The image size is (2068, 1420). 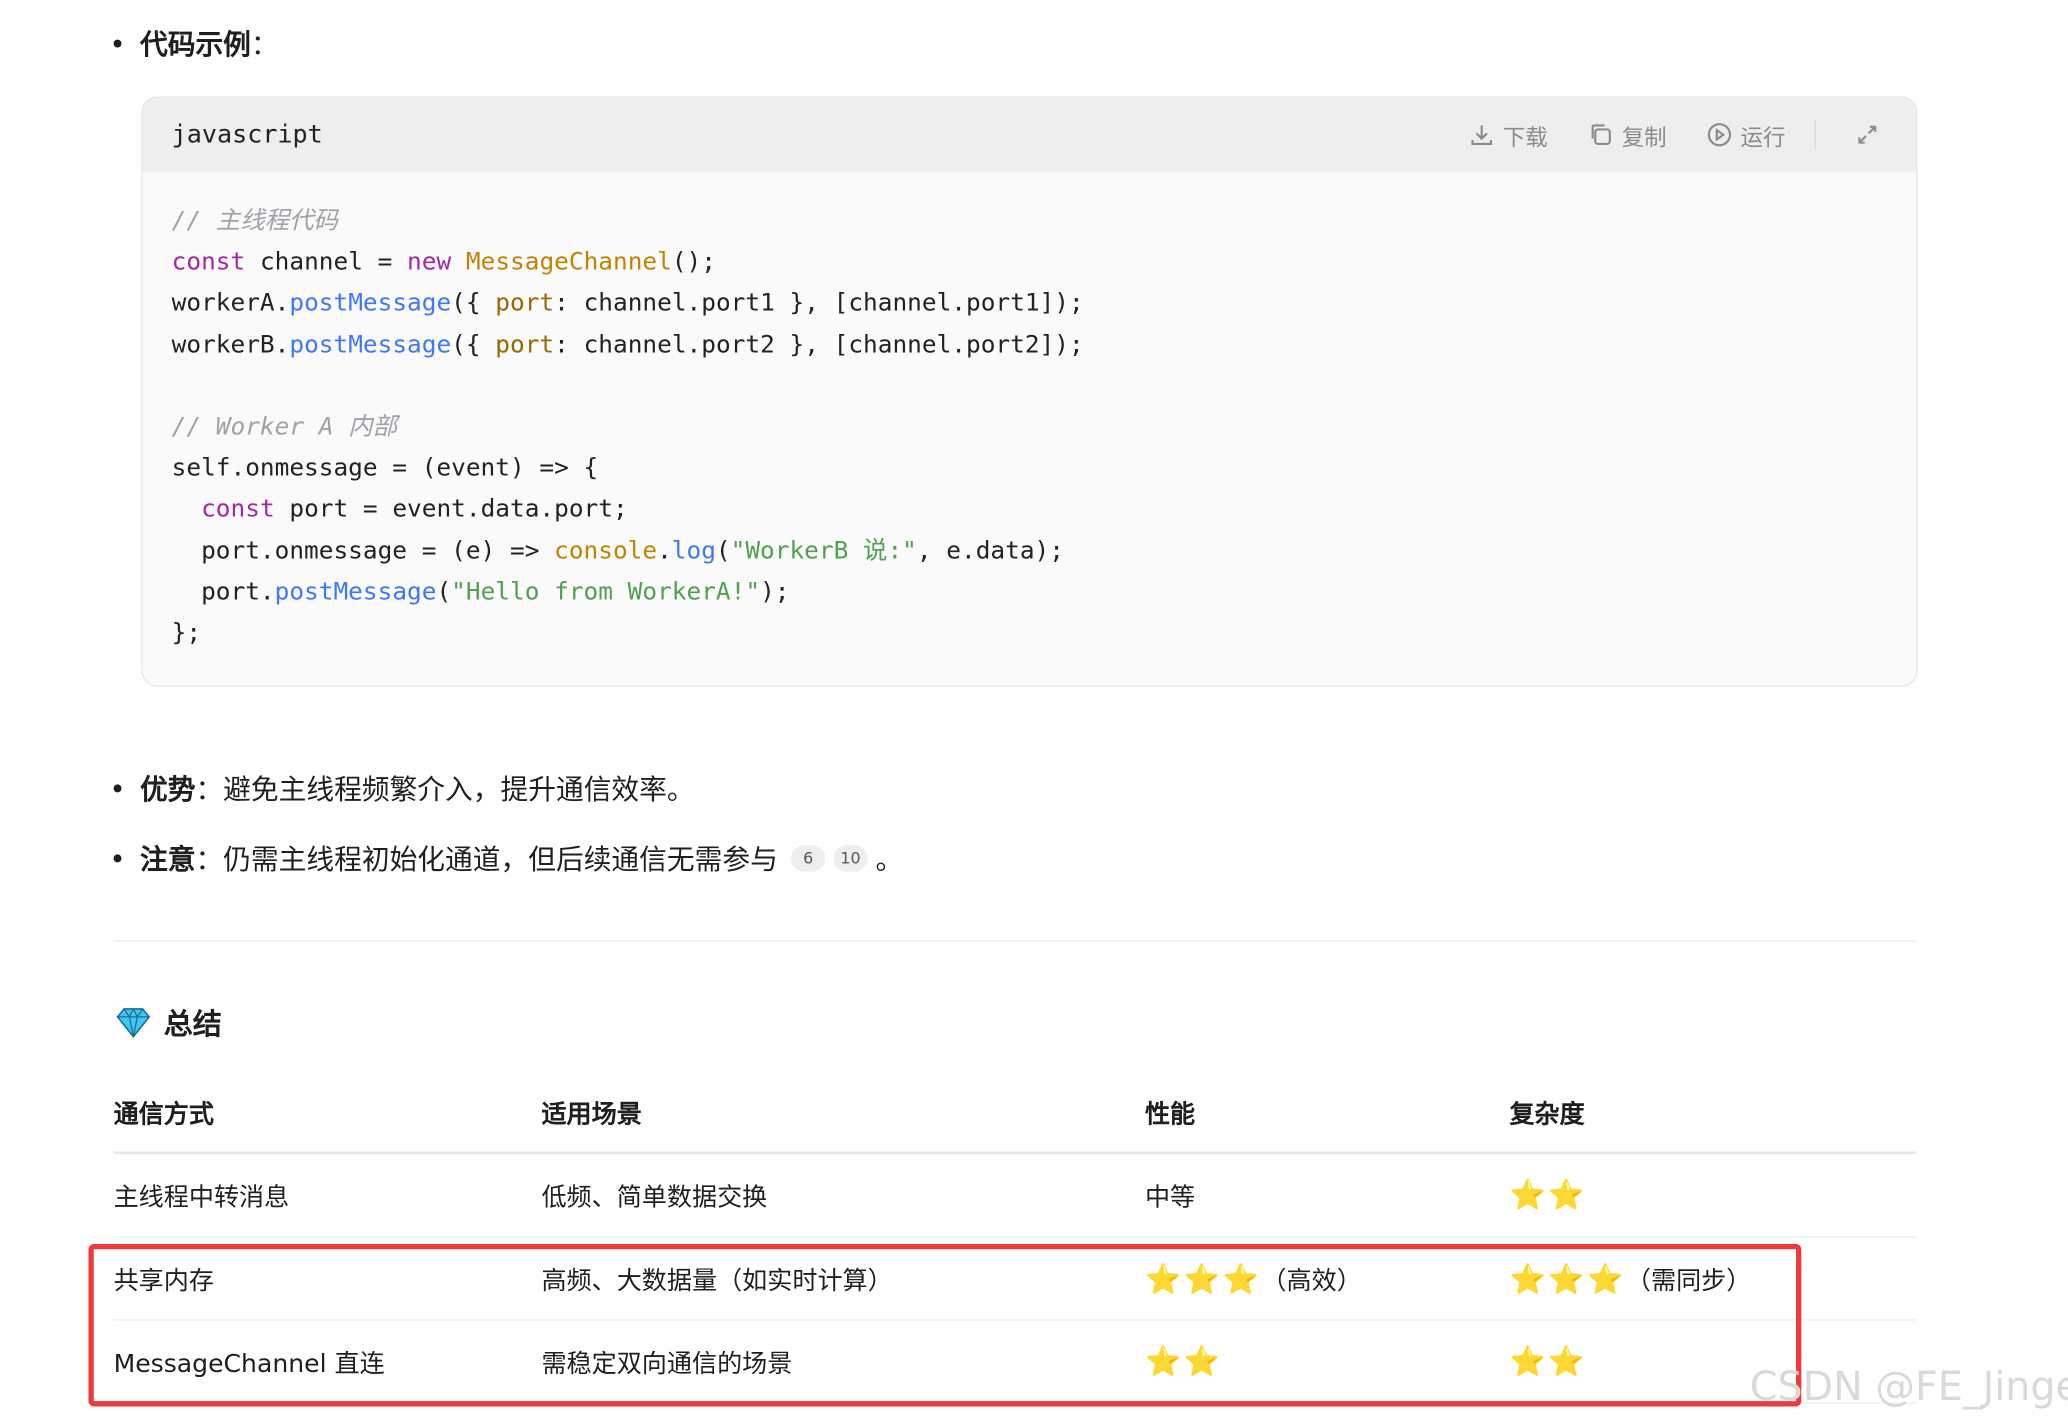 What do you see at coordinates (1311, 1280) in the screenshot?
I see `performance-note: （高效）` at bounding box center [1311, 1280].